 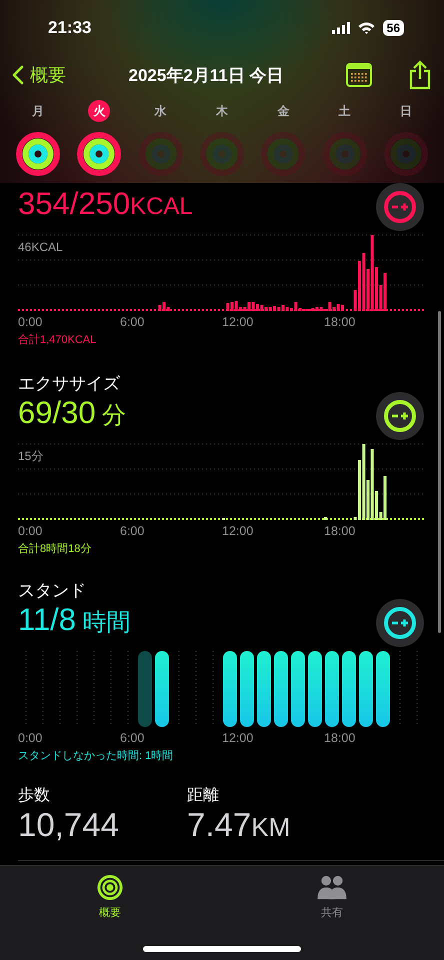 I want to click on back-button: 概要, so click(x=39, y=75).